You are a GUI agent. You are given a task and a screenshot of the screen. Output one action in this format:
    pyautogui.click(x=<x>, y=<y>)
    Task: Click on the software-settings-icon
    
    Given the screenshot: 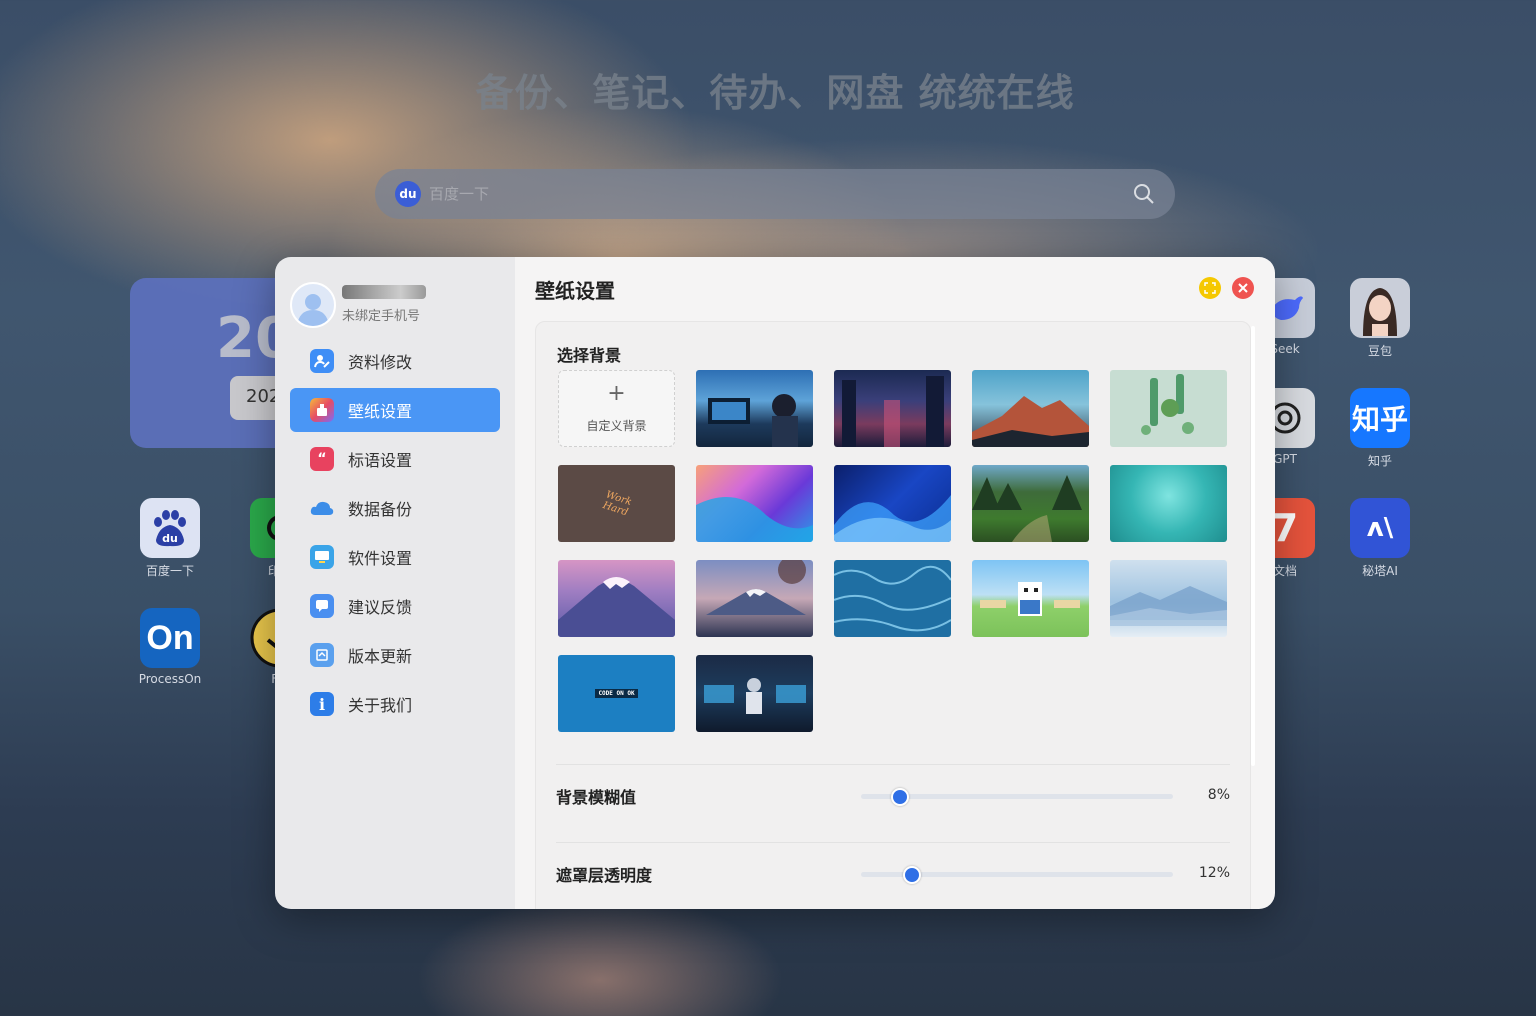 What is the action you would take?
    pyautogui.click(x=322, y=557)
    